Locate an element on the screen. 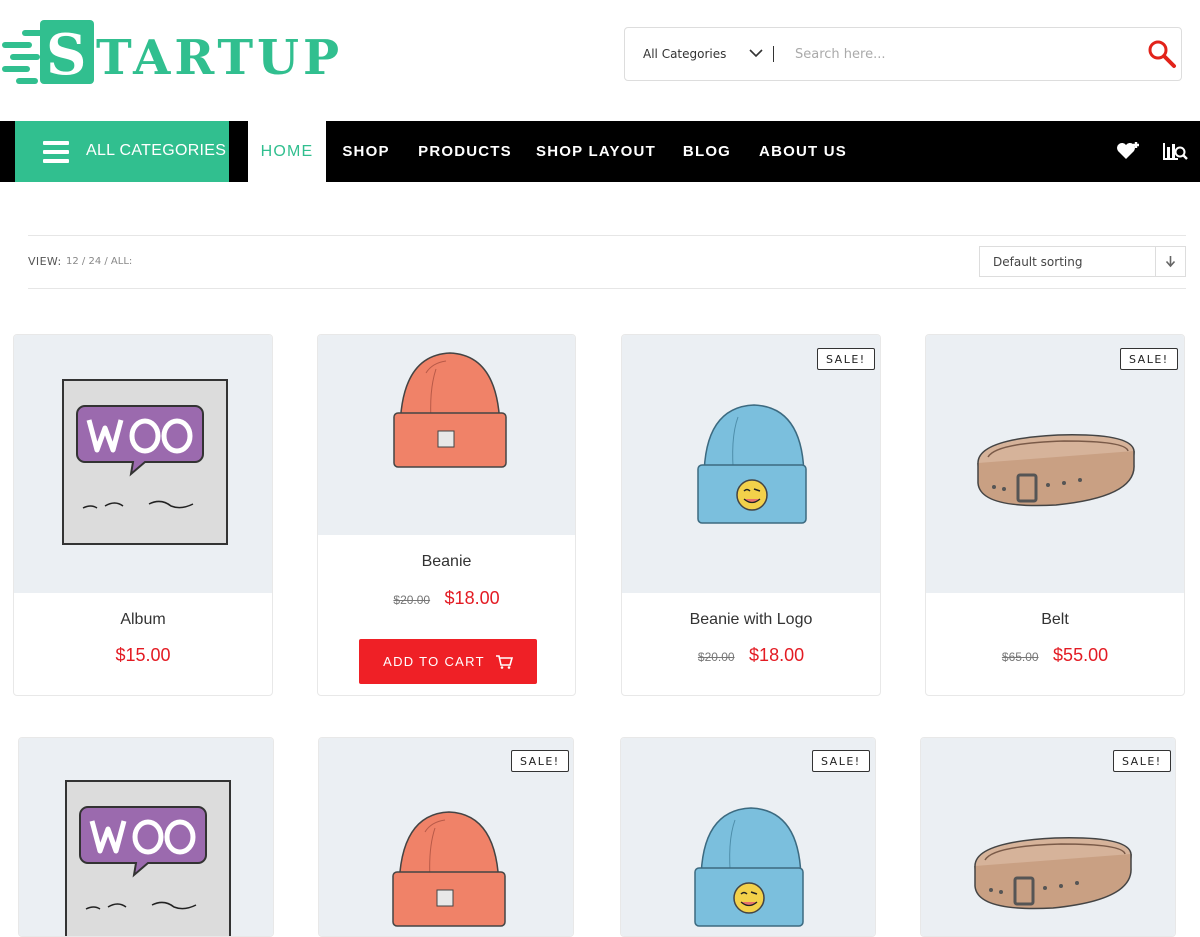 This screenshot has width=1200, height=937. search-bar: All Categories is located at coordinates (903, 54).